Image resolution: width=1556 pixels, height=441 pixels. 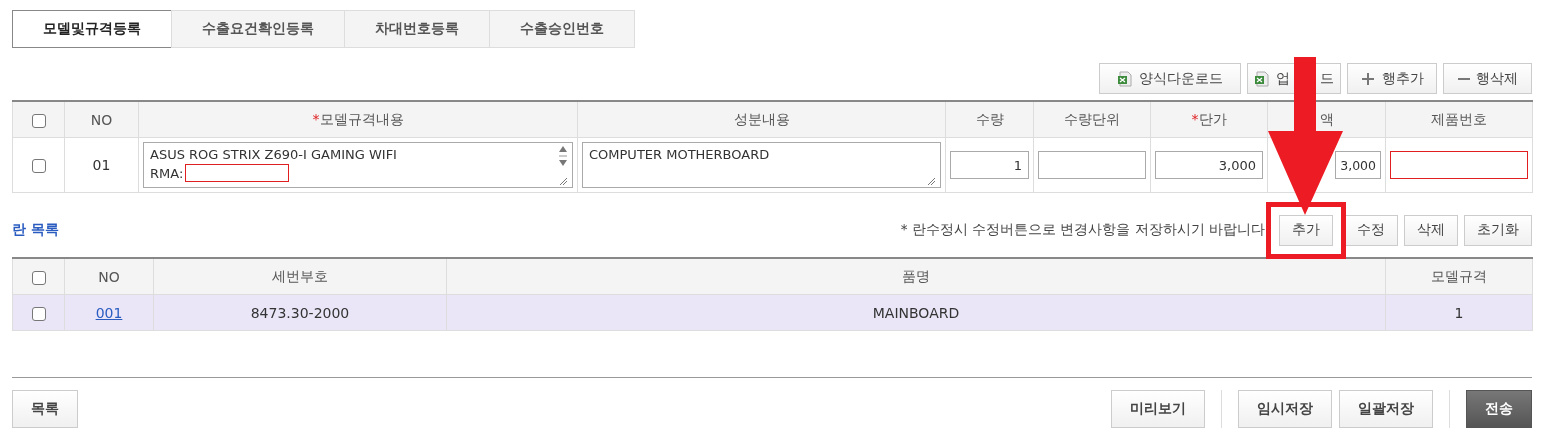 I want to click on table-cell: MAINBOARD, so click(x=916, y=312).